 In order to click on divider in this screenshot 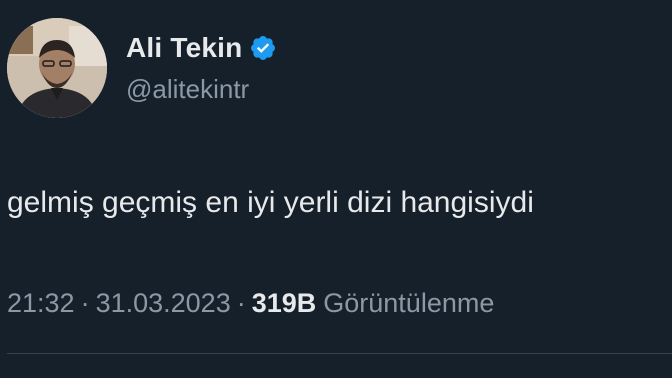, I will do `click(339, 353)`.